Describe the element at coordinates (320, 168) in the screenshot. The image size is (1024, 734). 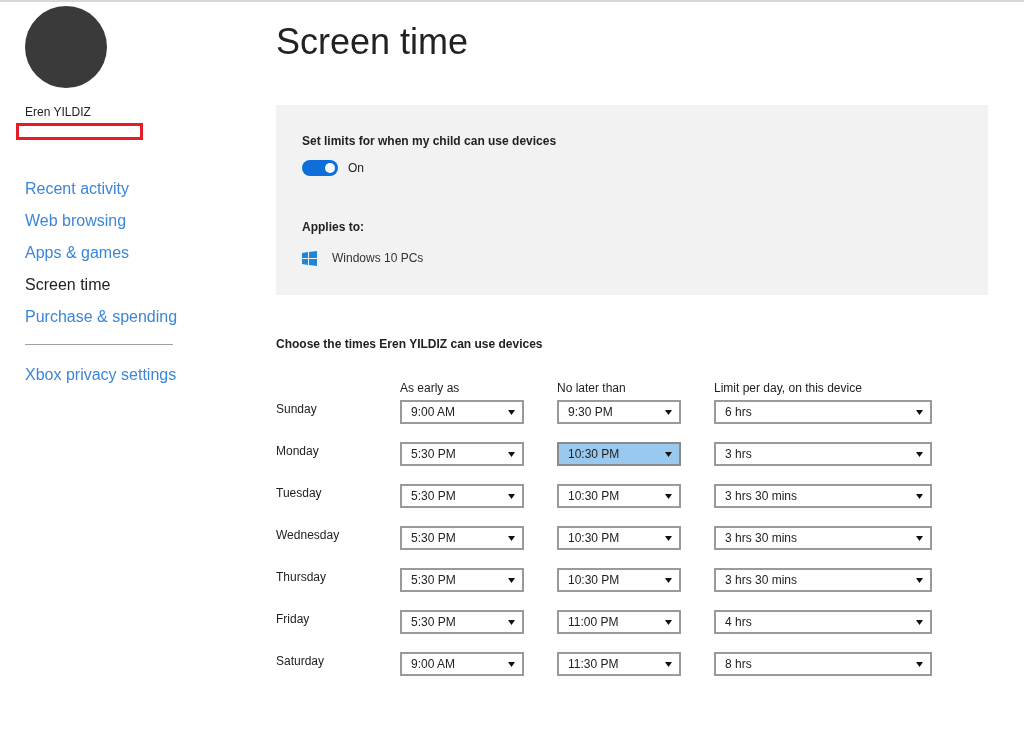
I see `toggle-switch` at that location.